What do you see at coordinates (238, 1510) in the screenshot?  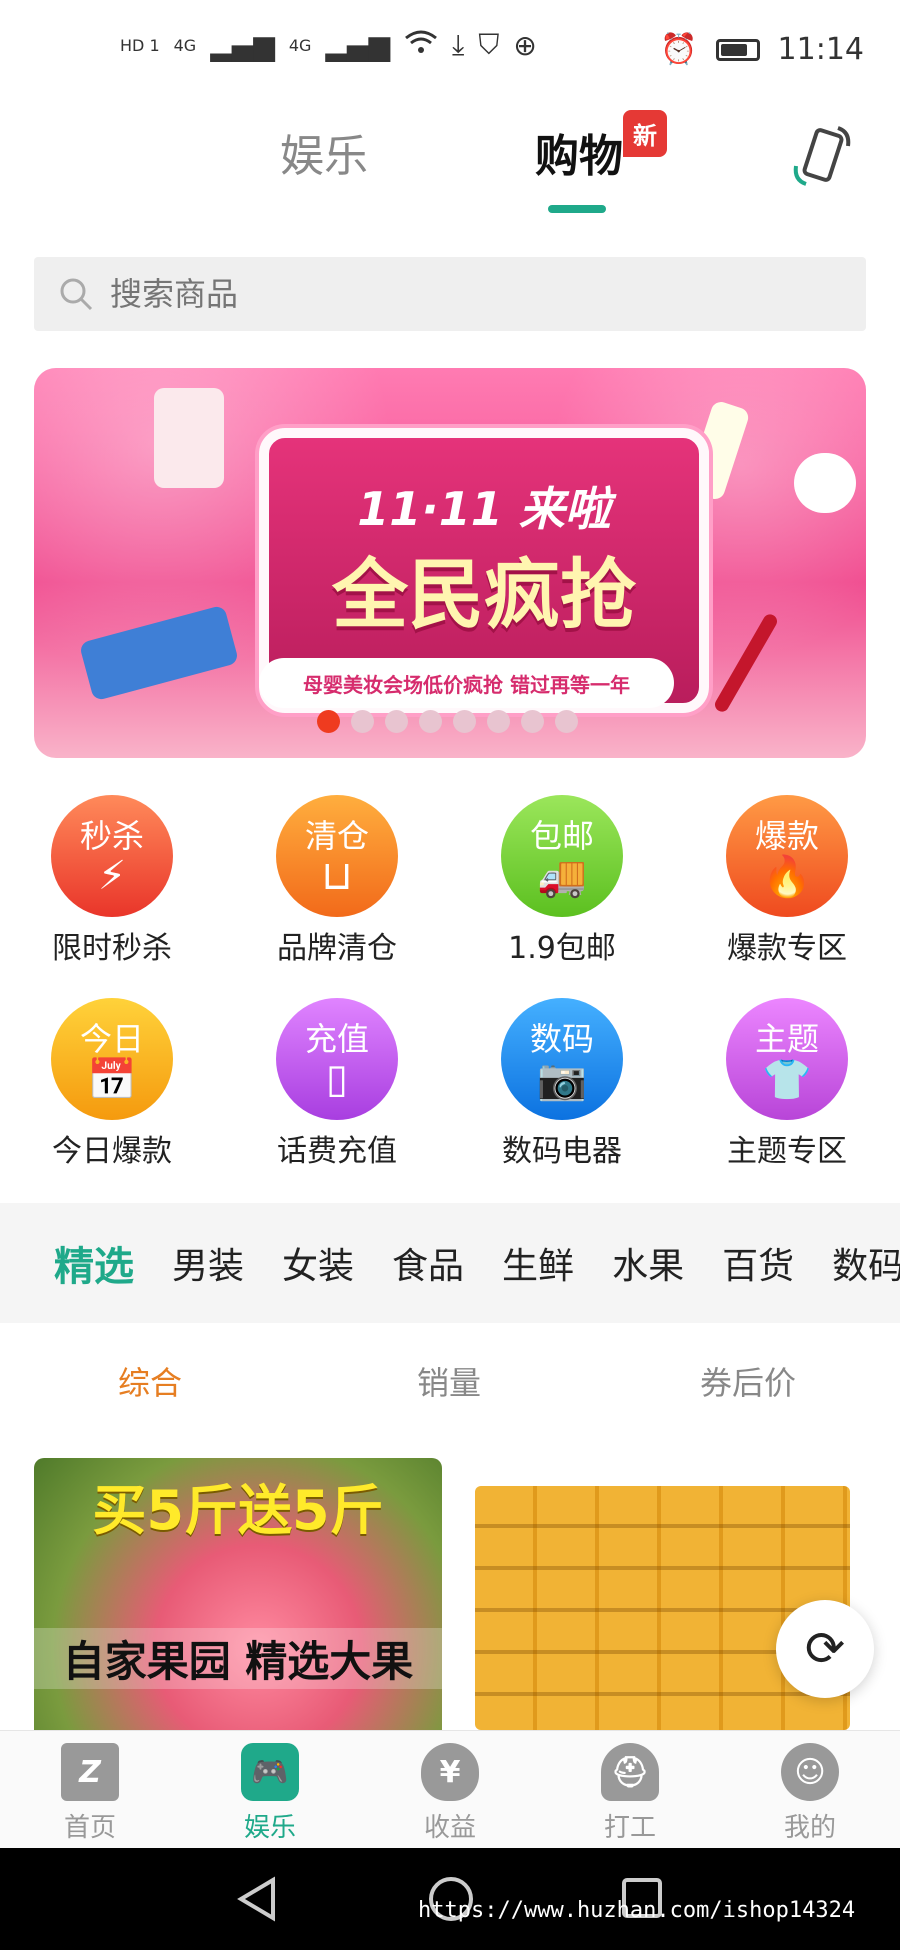 I see `product-promo-text: 买5斤送5斤` at bounding box center [238, 1510].